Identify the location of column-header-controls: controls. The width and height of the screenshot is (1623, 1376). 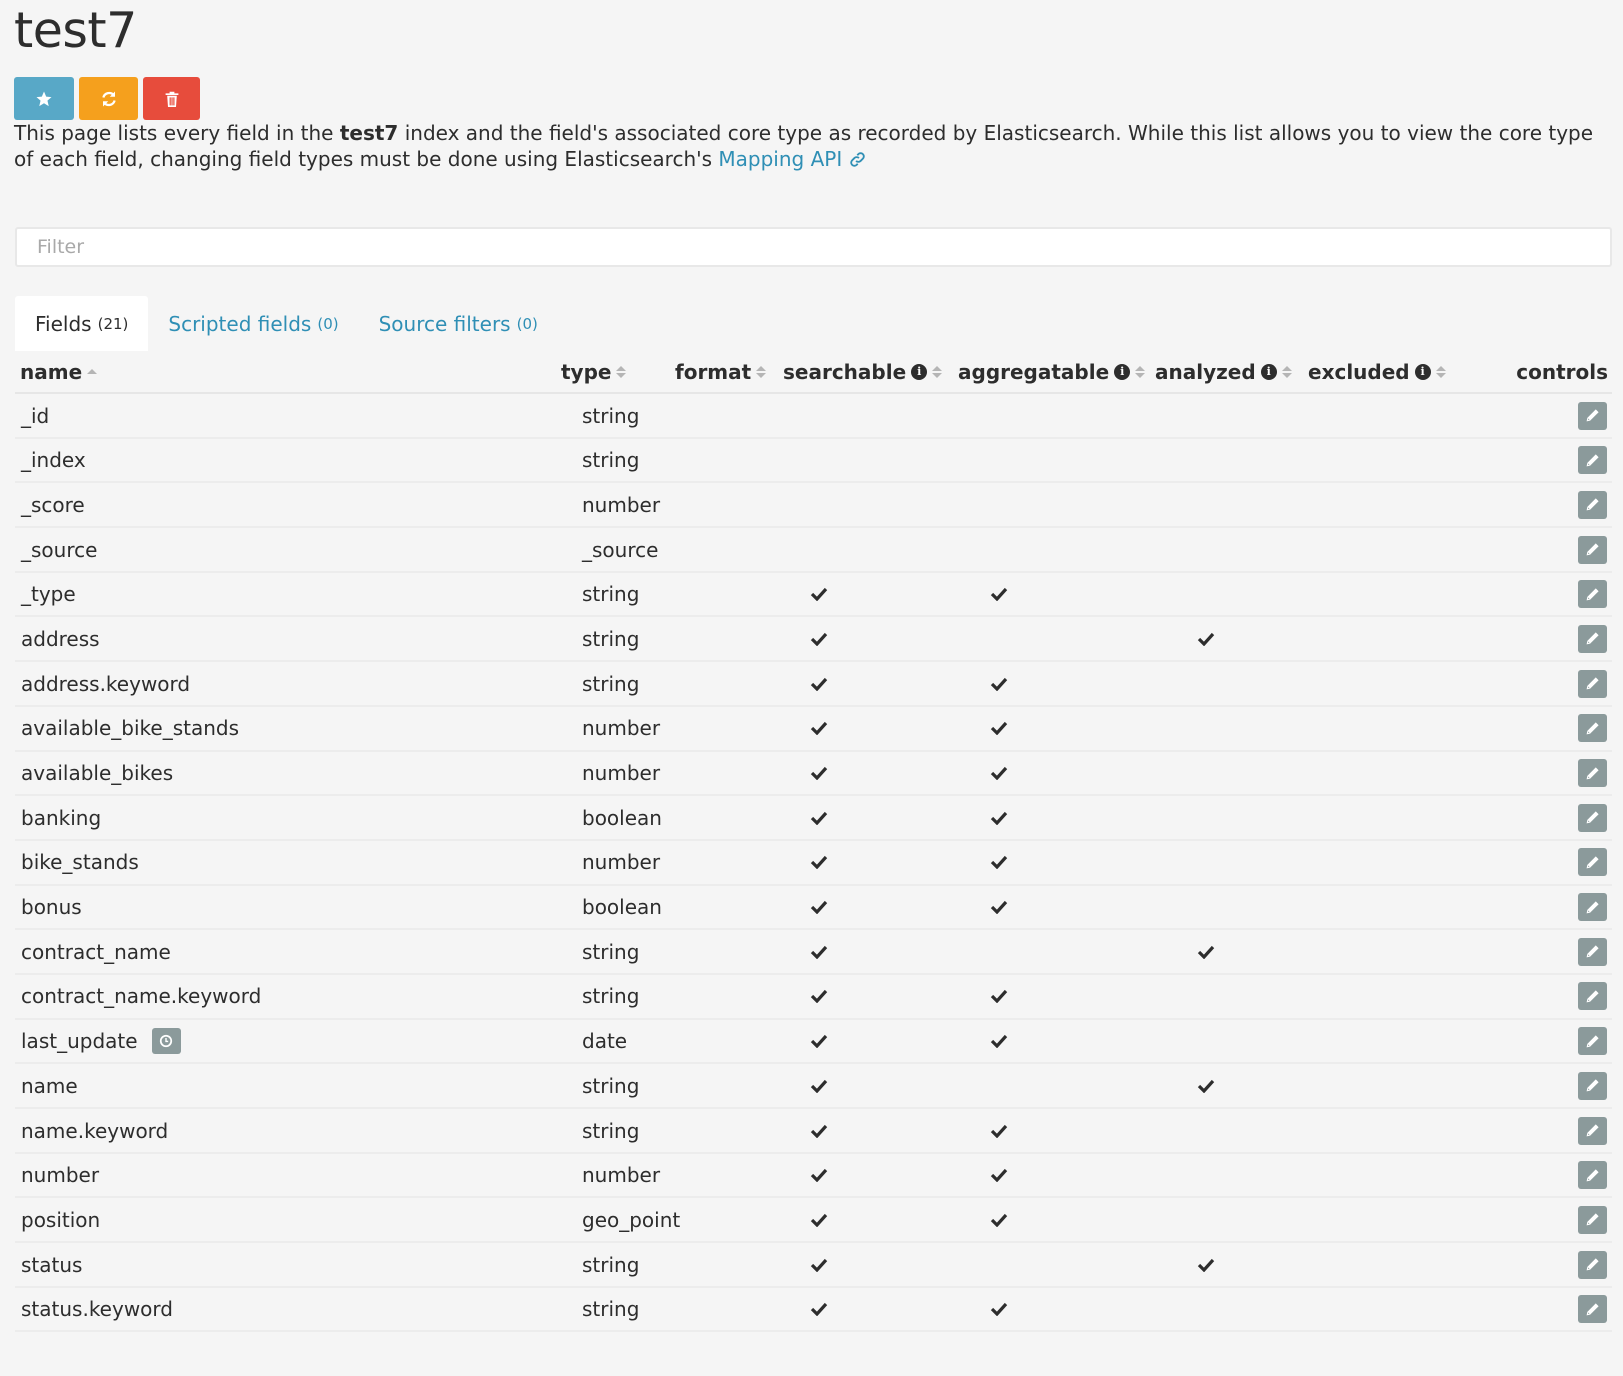
(1562, 371).